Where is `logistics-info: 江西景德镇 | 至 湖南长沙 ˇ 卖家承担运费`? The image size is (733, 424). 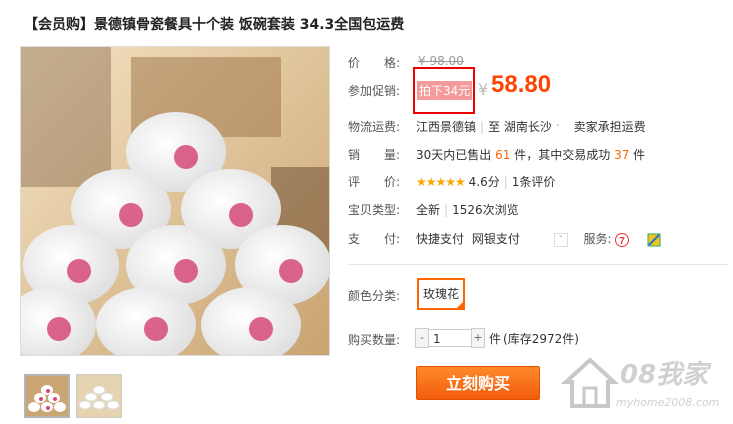 logistics-info: 江西景德镇 | 至 湖南长沙 ˇ 卖家承担运费 is located at coordinates (531, 127).